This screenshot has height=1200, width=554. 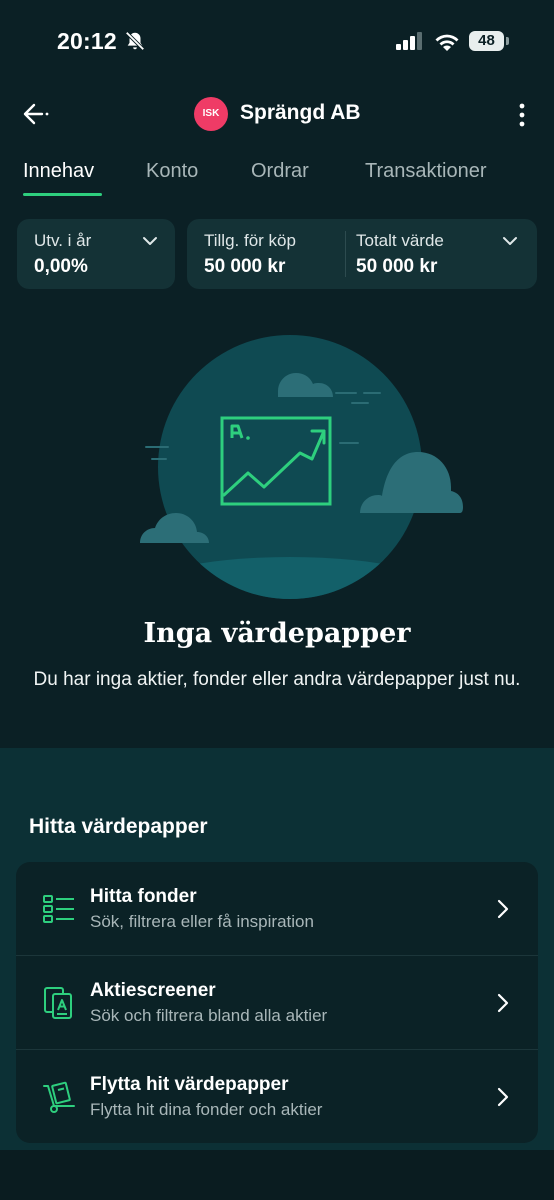 I want to click on development-value: 0,00%, so click(x=61, y=266).